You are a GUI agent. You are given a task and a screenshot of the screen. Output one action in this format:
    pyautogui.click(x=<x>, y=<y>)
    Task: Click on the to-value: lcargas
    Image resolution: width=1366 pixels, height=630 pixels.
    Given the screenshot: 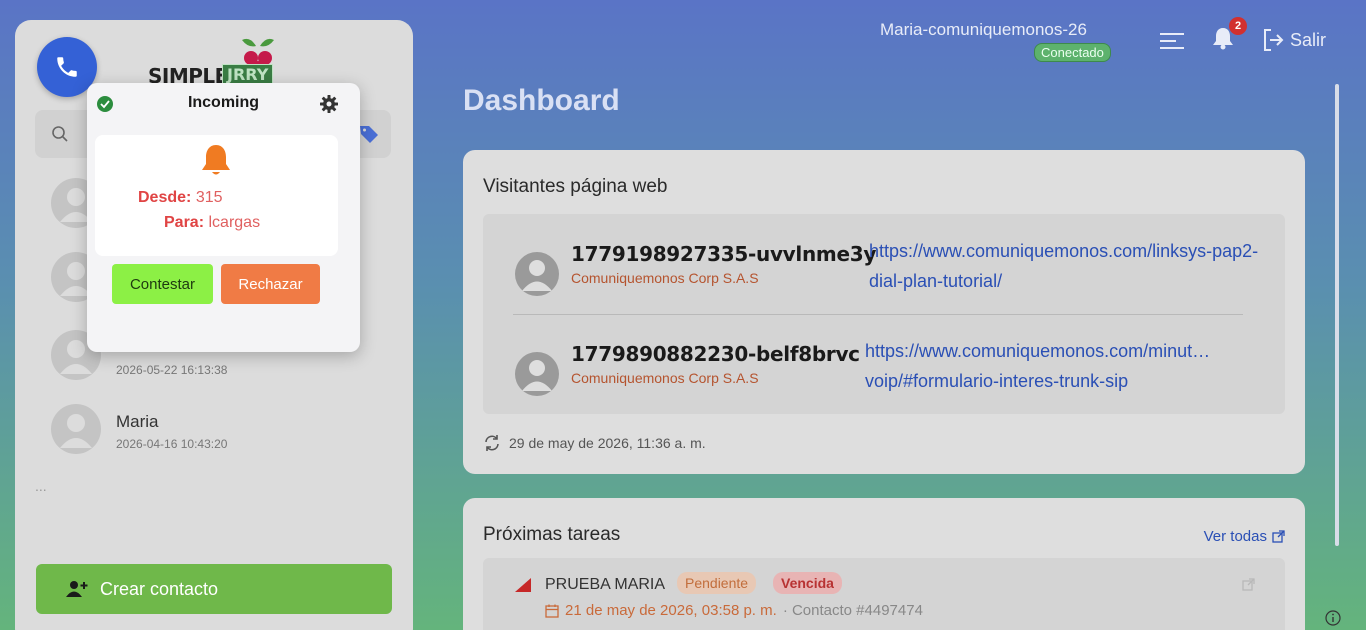 What is the action you would take?
    pyautogui.click(x=234, y=222)
    